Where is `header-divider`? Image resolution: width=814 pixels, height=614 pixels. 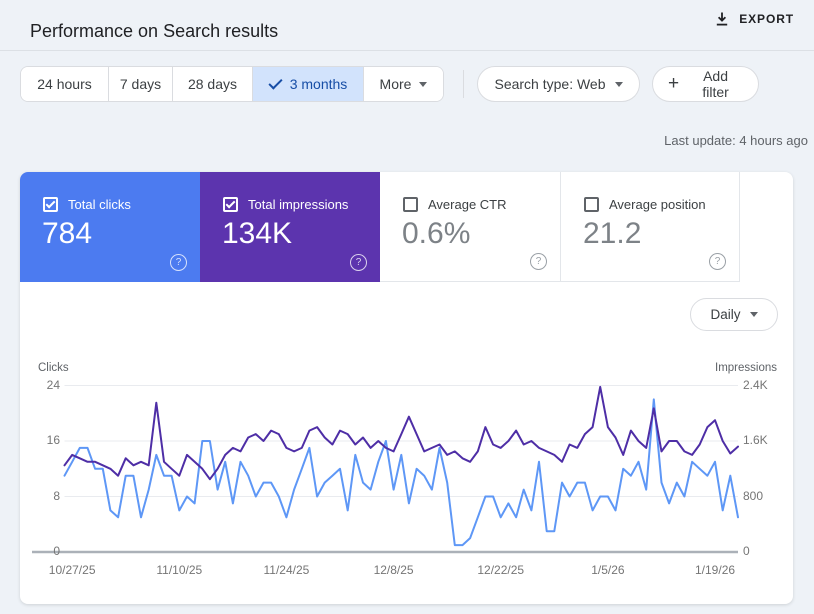 header-divider is located at coordinates (407, 50).